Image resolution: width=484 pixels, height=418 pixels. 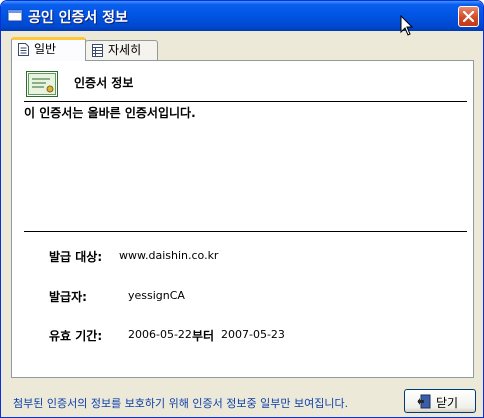 I want to click on close-door-icon, so click(x=424, y=401).